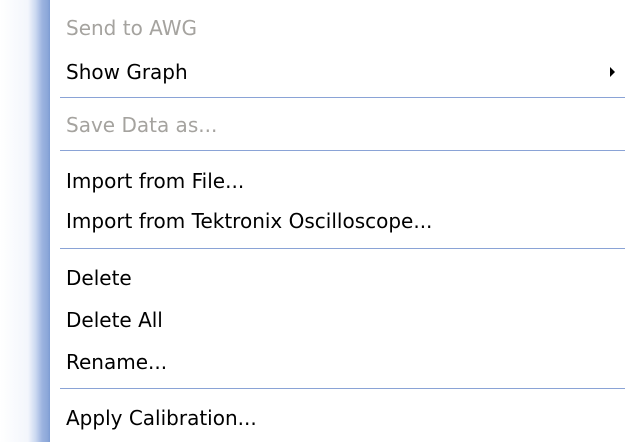 The image size is (625, 442). Describe the element at coordinates (337, 72) in the screenshot. I see `menu-item-show-graph: Show Graph` at that location.